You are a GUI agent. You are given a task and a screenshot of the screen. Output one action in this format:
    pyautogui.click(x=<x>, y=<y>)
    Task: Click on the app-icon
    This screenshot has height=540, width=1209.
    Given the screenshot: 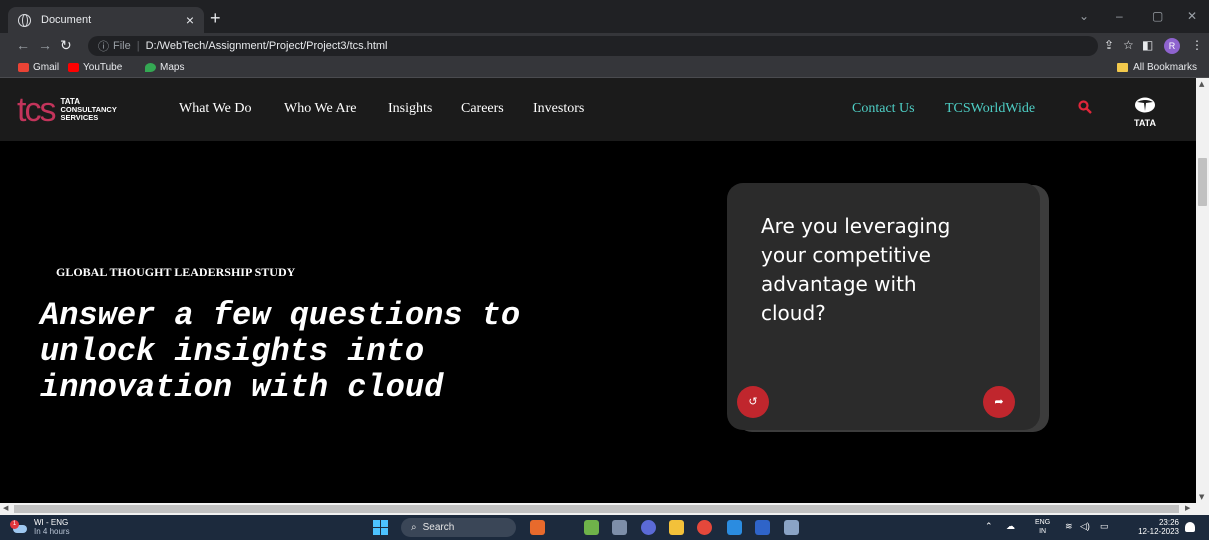 What is the action you would take?
    pyautogui.click(x=591, y=527)
    